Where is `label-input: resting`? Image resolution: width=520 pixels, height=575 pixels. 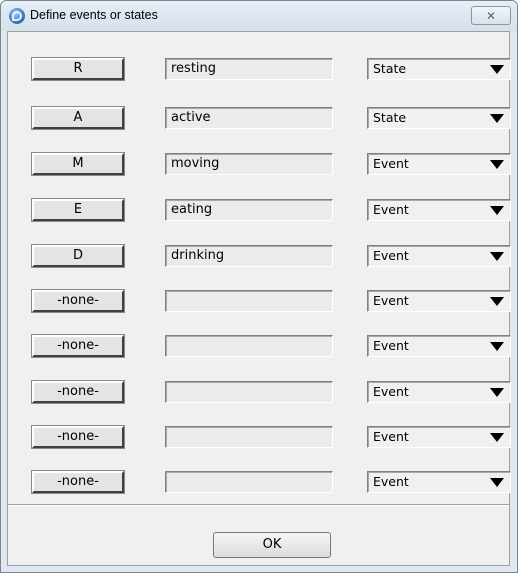
label-input: resting is located at coordinates (249, 69).